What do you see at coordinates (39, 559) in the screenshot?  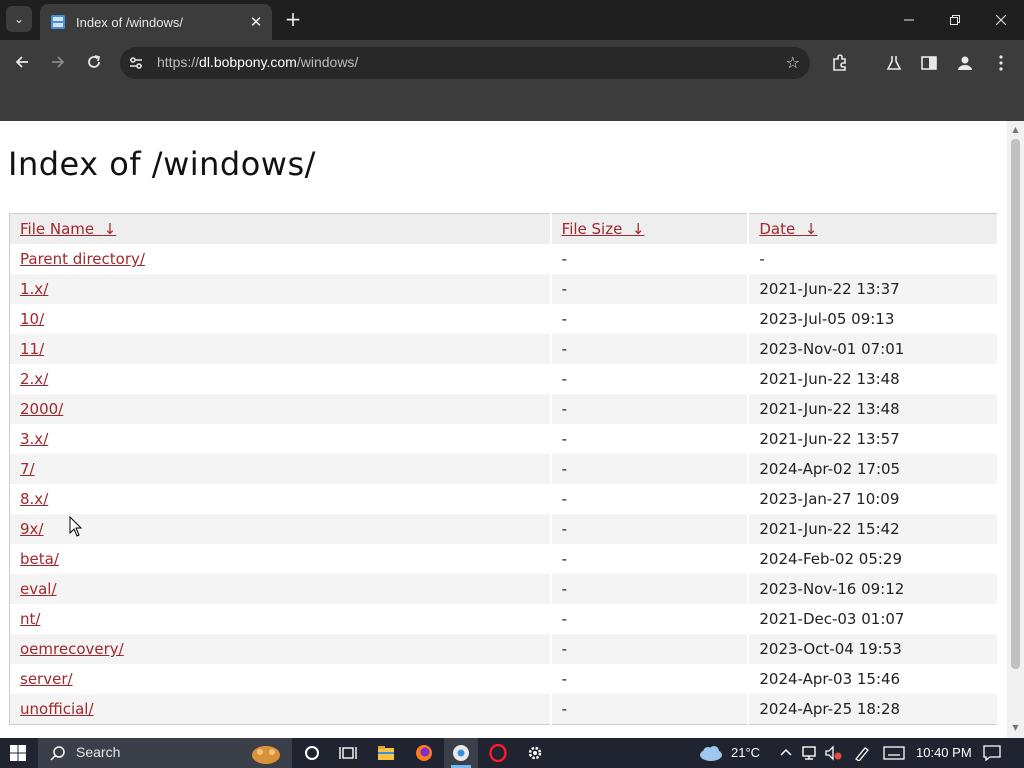 I see `directory-link: beta/` at bounding box center [39, 559].